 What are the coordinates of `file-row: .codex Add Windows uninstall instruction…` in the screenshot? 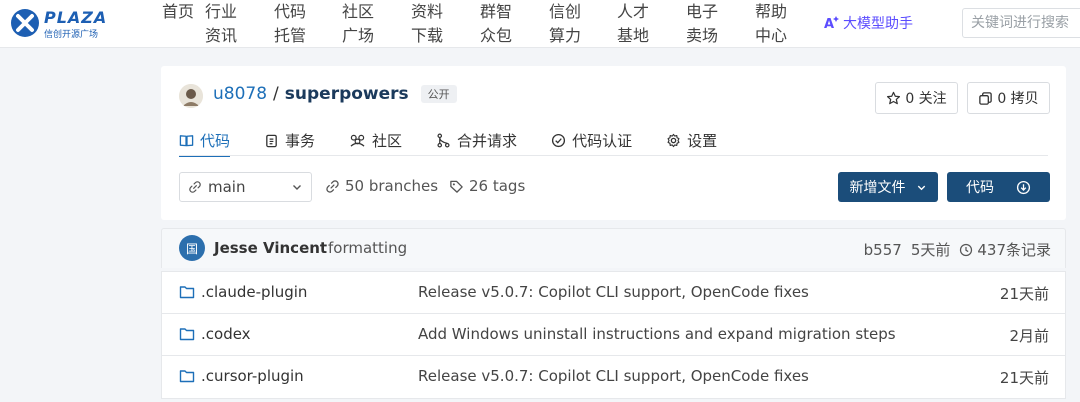 It's located at (613, 335).